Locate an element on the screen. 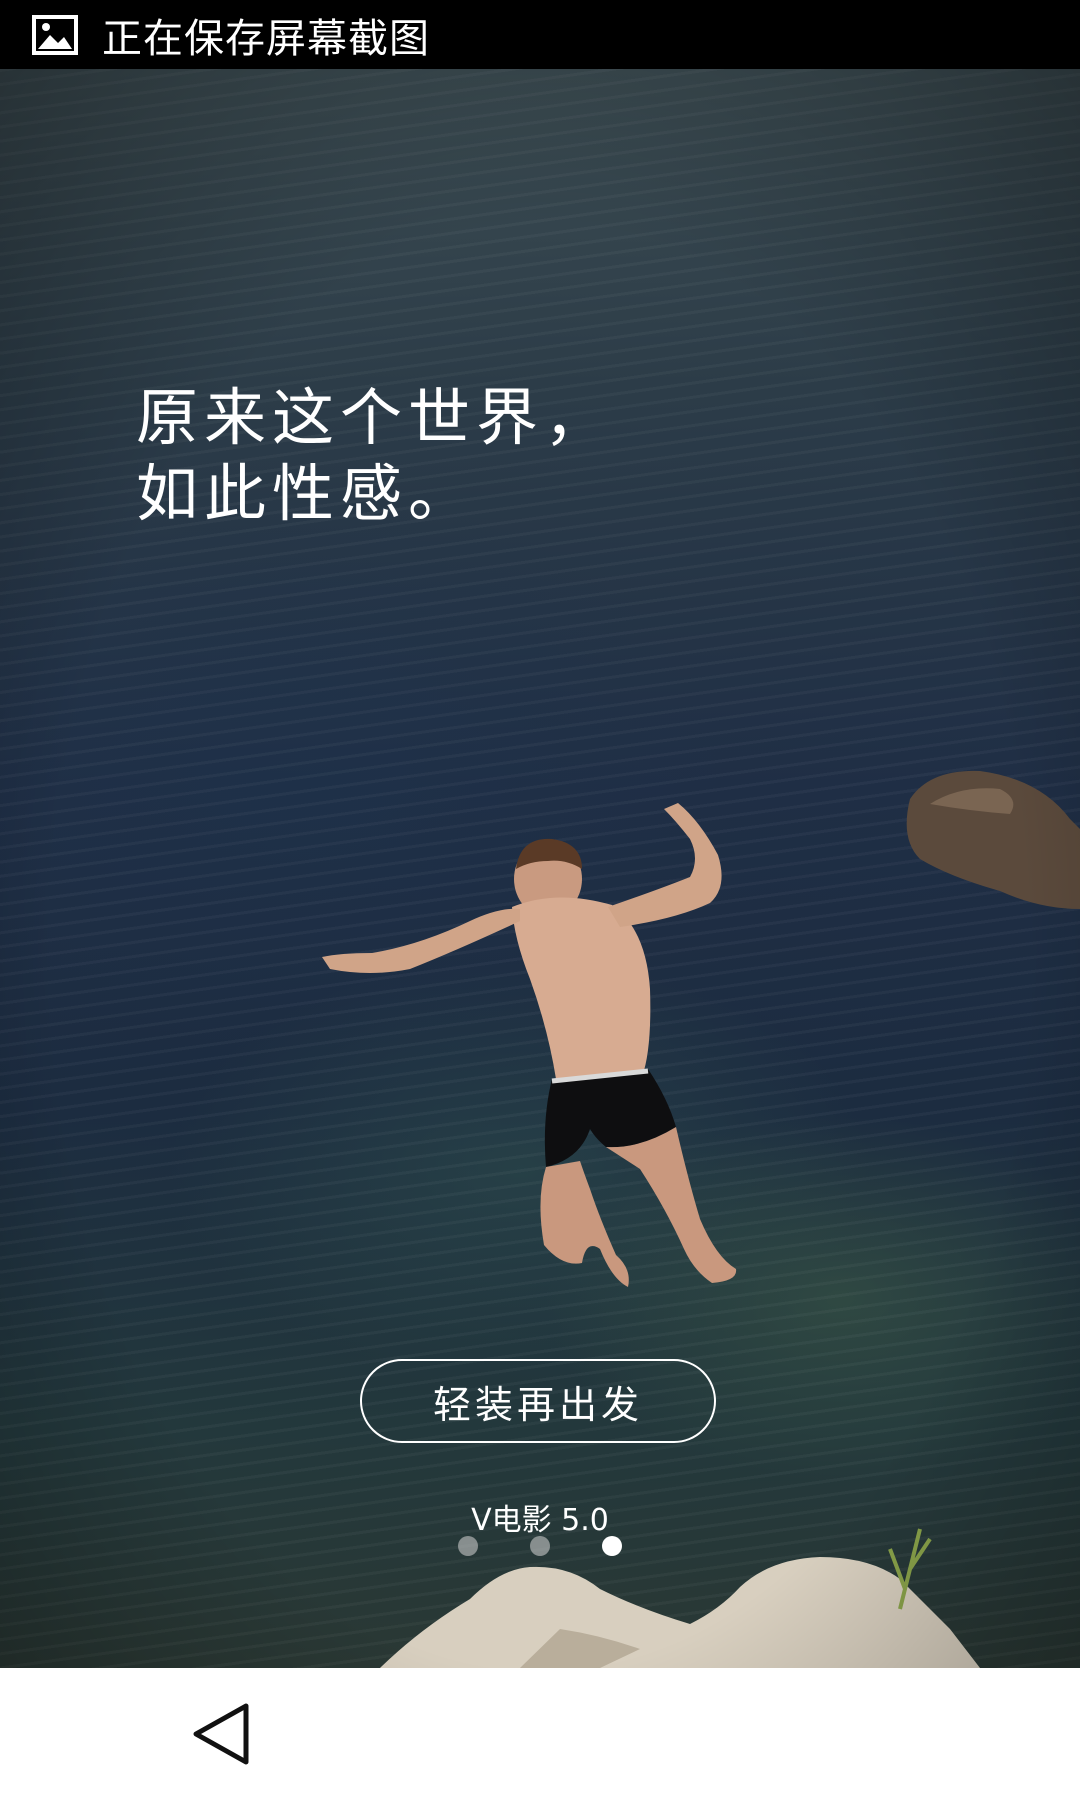 This screenshot has width=1080, height=1800. version-label: V电影 5.0 is located at coordinates (540, 1520).